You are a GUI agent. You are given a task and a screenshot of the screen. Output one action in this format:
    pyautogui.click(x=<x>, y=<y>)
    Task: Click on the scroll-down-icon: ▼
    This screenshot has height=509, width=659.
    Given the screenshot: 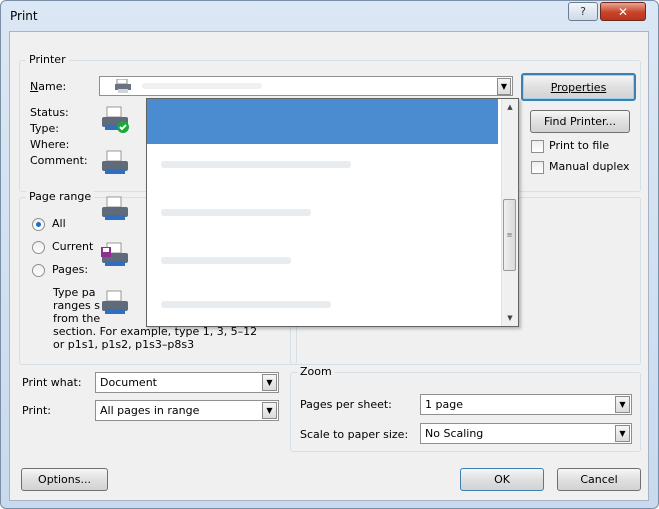 What is the action you would take?
    pyautogui.click(x=510, y=318)
    